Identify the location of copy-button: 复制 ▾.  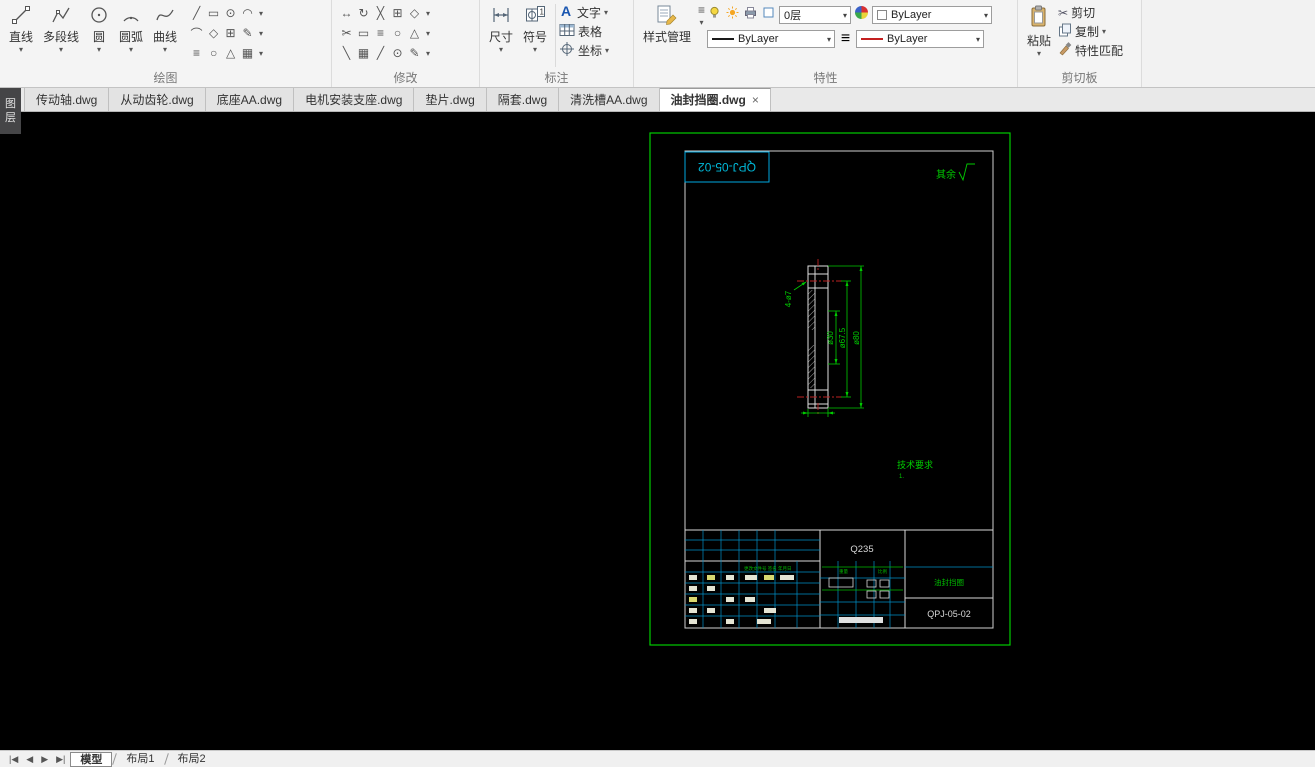
(1090, 31).